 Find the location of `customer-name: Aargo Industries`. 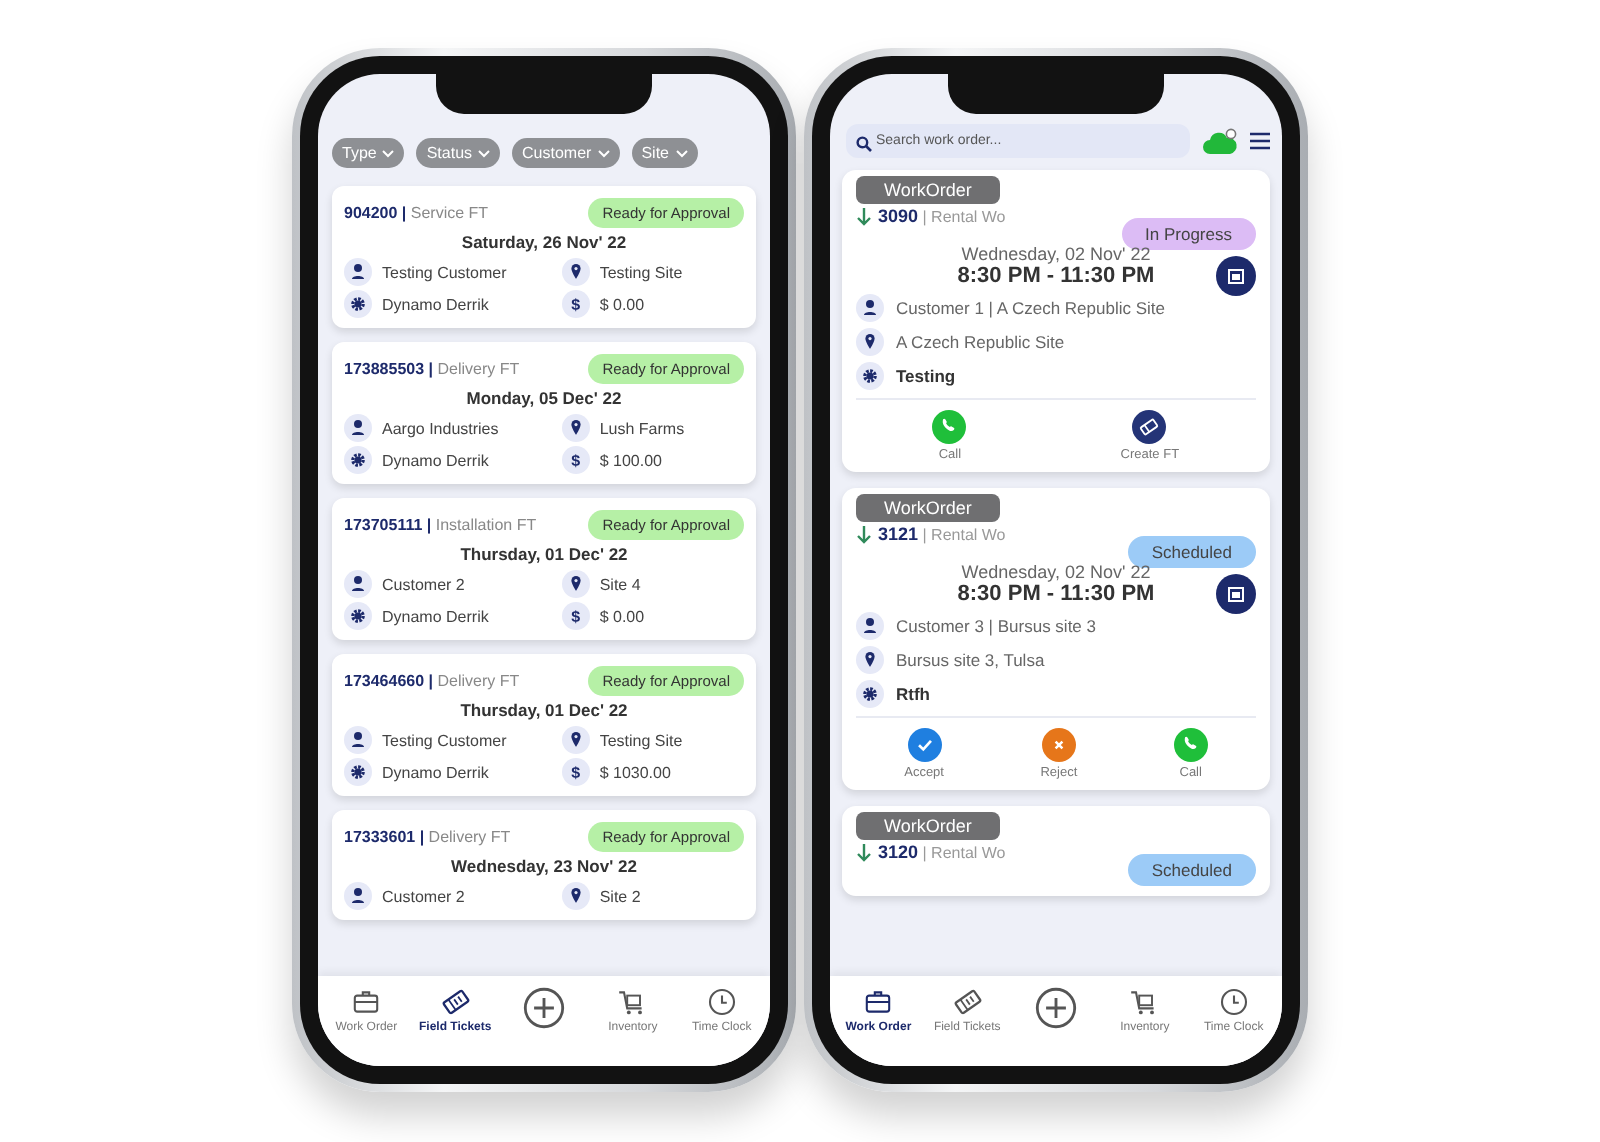

customer-name: Aargo Industries is located at coordinates (440, 428).